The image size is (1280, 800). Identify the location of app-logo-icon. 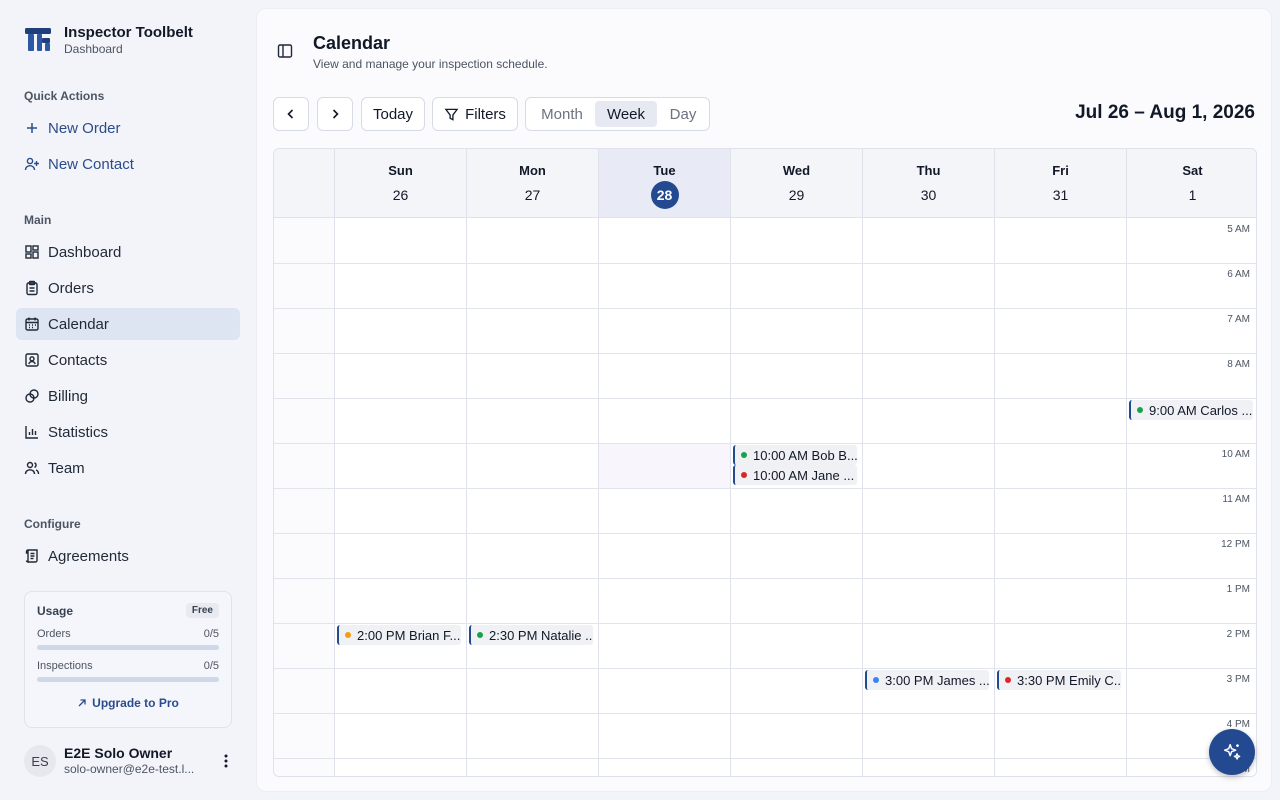
(38, 39).